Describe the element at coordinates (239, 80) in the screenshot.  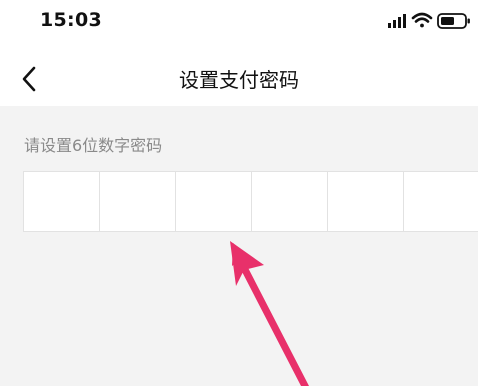
I see `page-title: 设置支付密码` at that location.